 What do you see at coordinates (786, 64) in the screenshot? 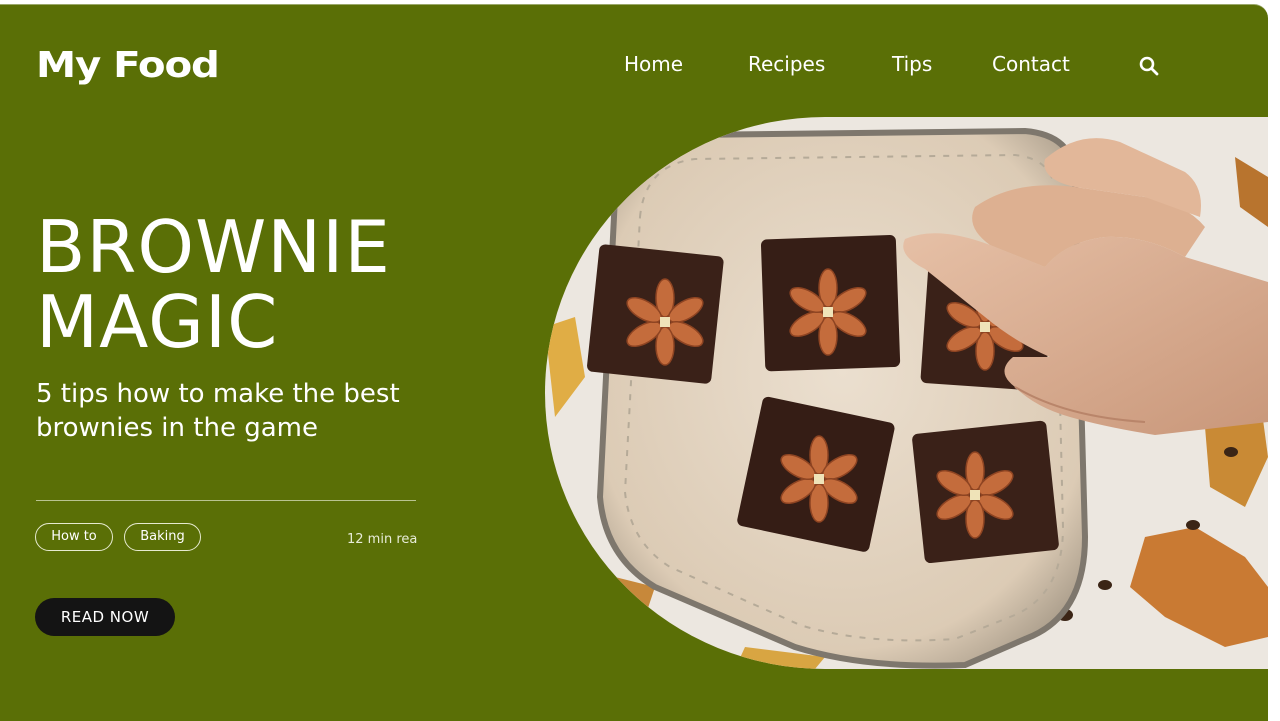
I see `nav-item-recipes: Recipes` at bounding box center [786, 64].